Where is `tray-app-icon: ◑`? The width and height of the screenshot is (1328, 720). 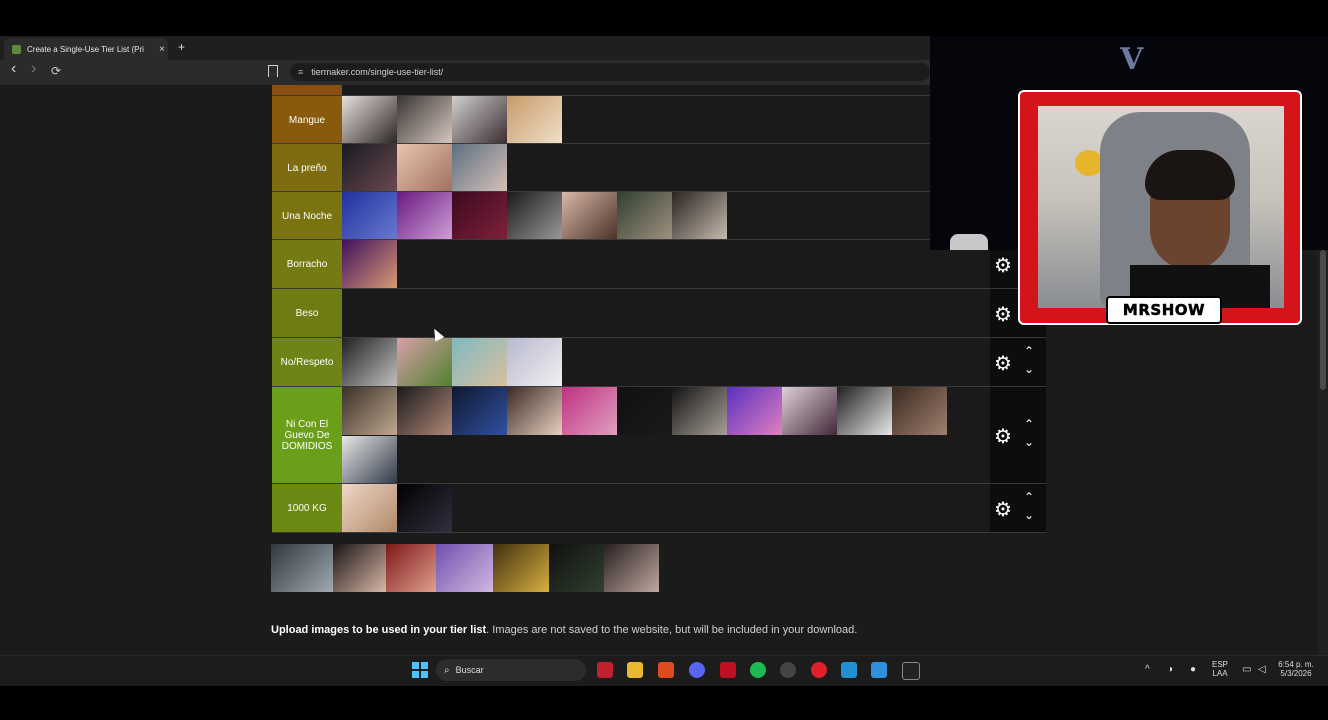 tray-app-icon: ◑ is located at coordinates (1170, 669).